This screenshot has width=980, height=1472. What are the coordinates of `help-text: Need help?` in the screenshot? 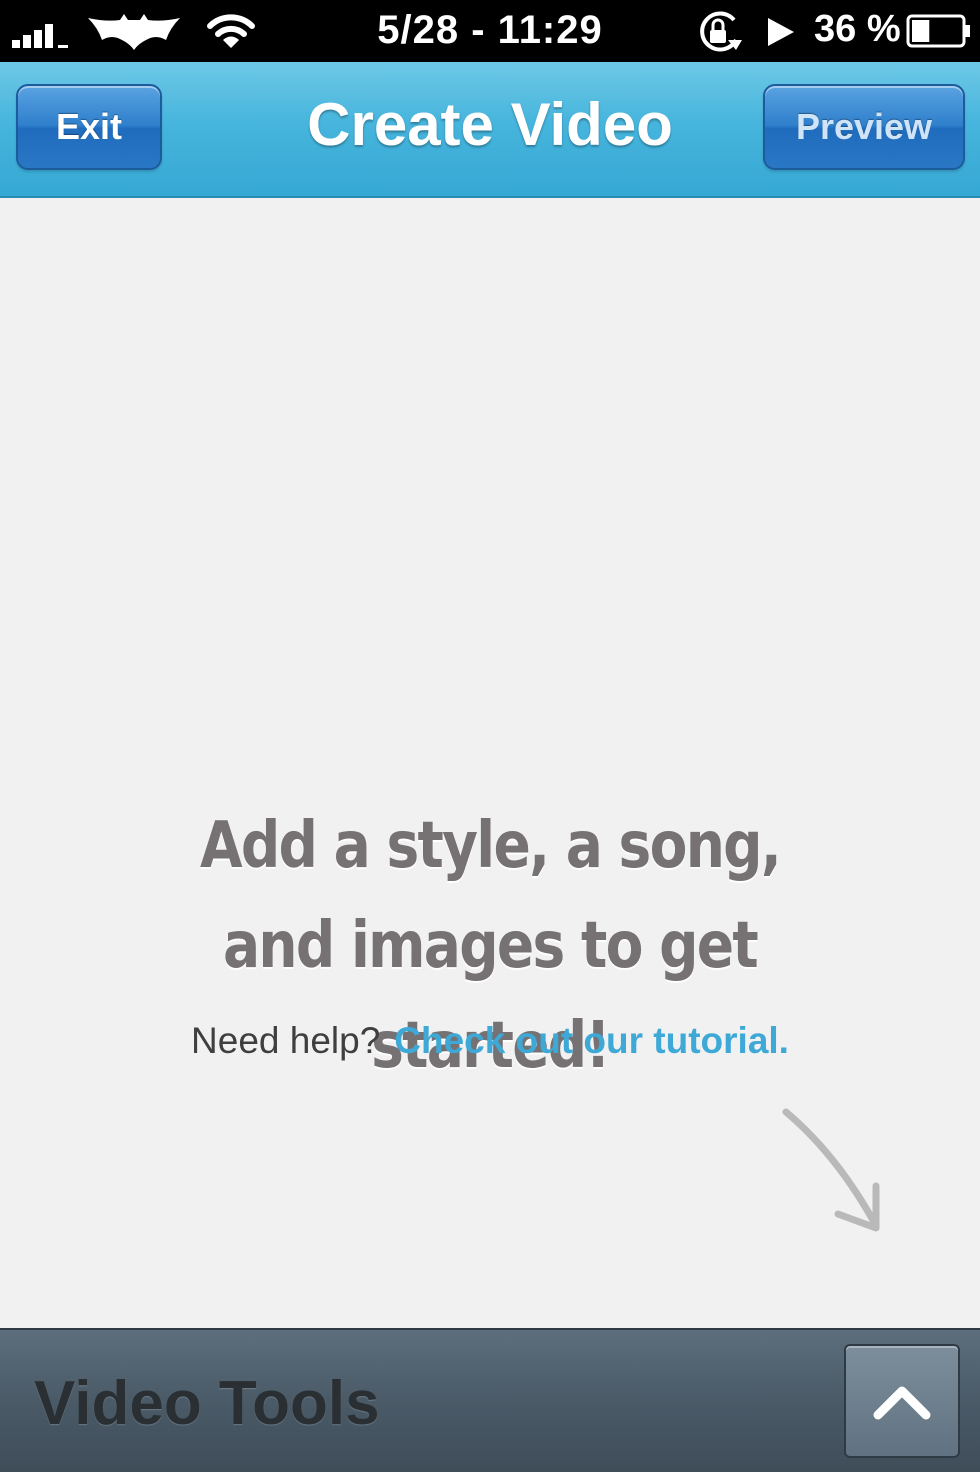 It's located at (286, 1040).